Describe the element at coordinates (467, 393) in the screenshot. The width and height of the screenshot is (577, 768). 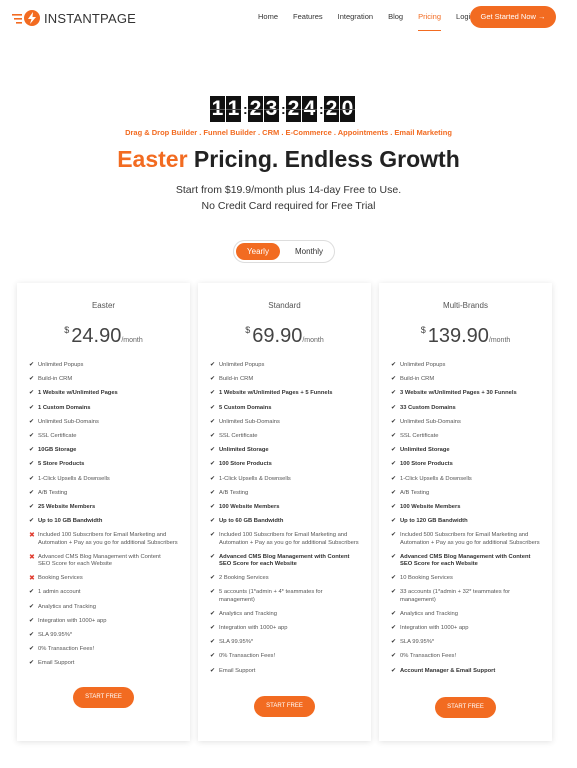
I see `feature-item: 3 Website w/Unlimited Pages + 30 Funnels` at that location.